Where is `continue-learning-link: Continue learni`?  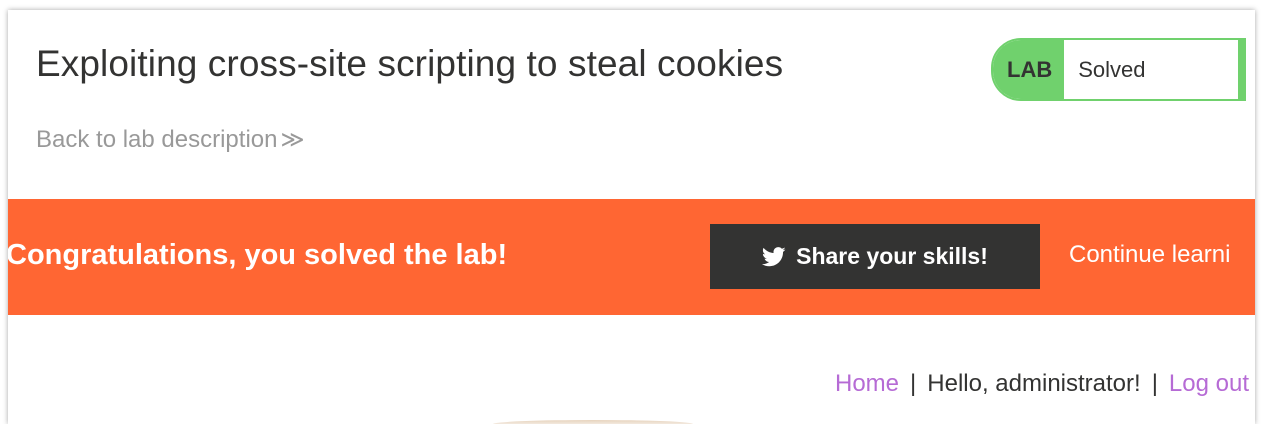
continue-learning-link: Continue learni is located at coordinates (1149, 255).